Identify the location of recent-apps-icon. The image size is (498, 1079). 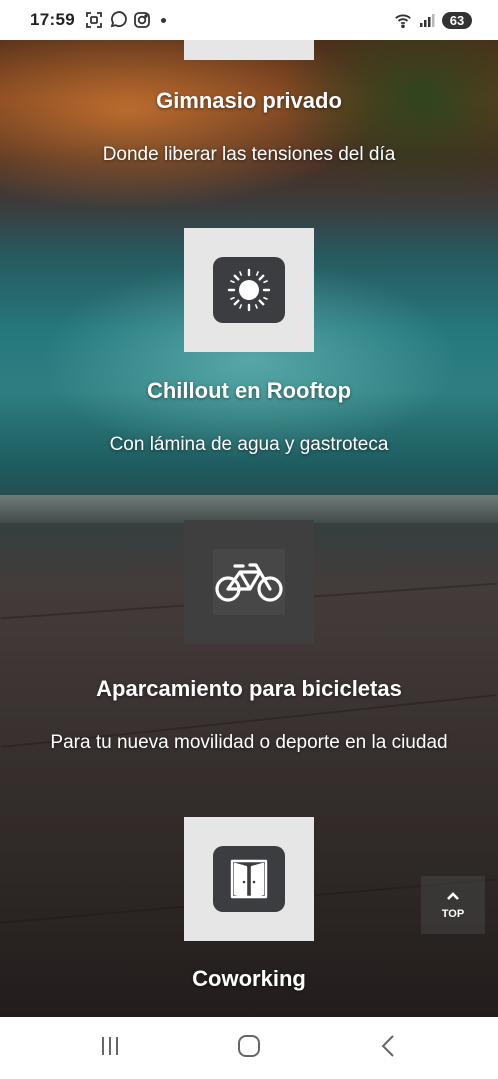
(110, 1048).